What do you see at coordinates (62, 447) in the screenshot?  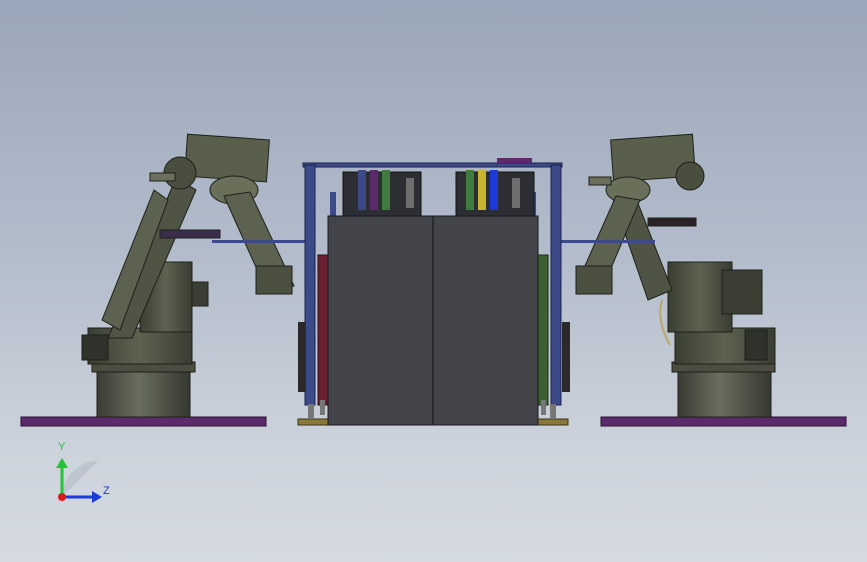 I see `y-axis-label: Y` at bounding box center [62, 447].